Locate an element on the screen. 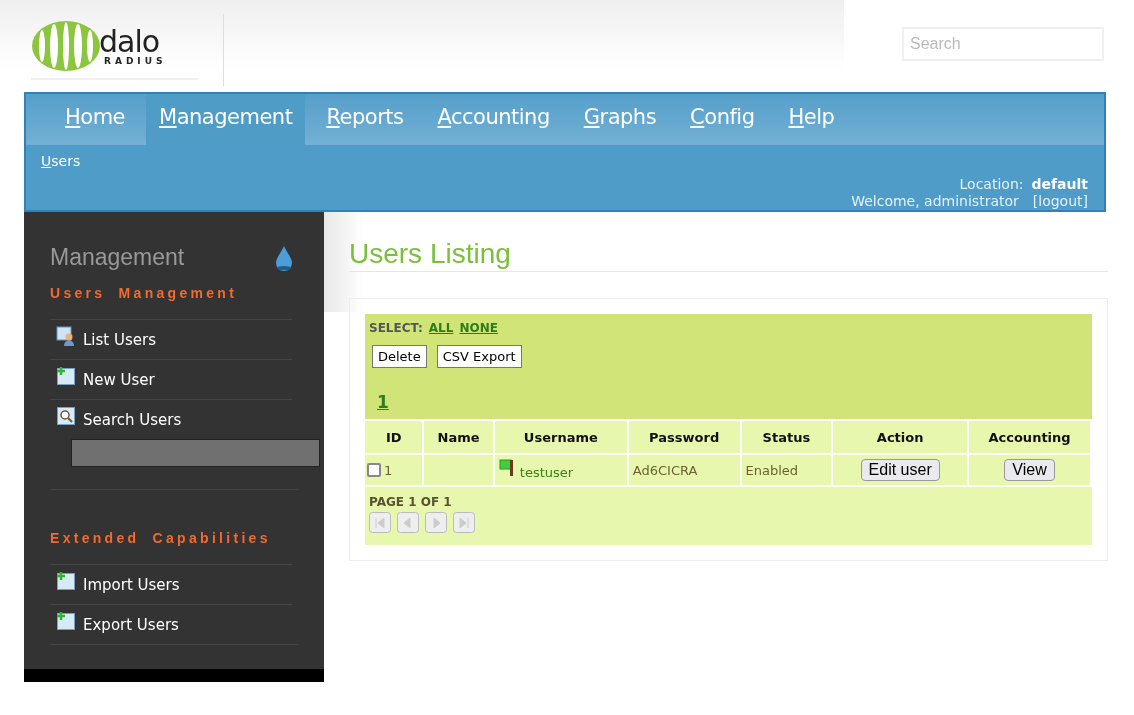 The image size is (1134, 715). sidebar-title: Management is located at coordinates (117, 257).